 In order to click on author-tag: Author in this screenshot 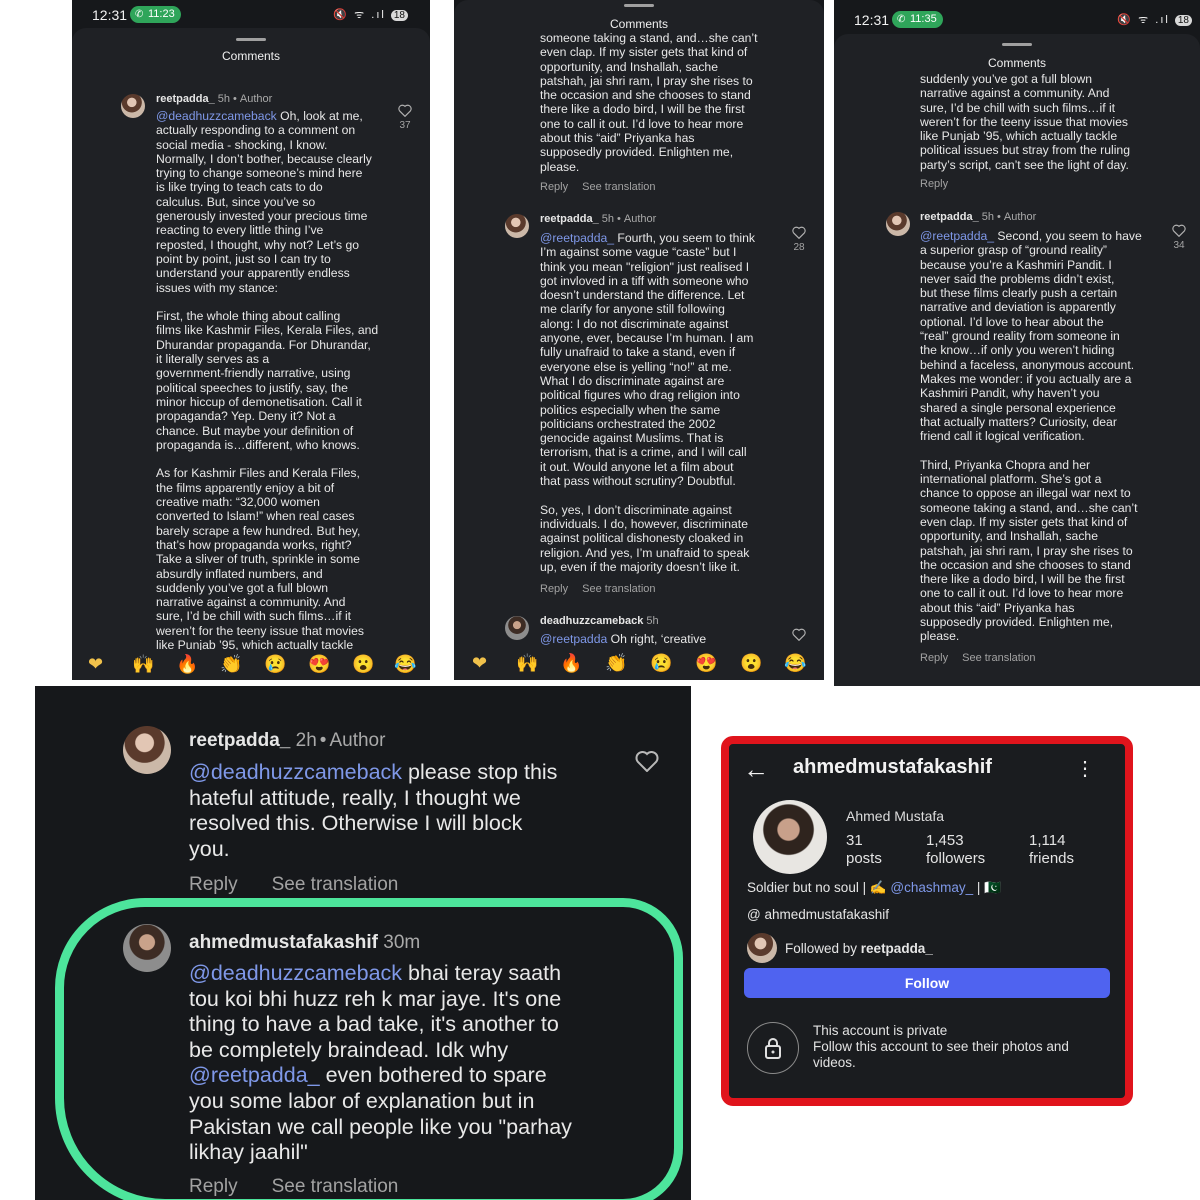, I will do `click(640, 219)`.